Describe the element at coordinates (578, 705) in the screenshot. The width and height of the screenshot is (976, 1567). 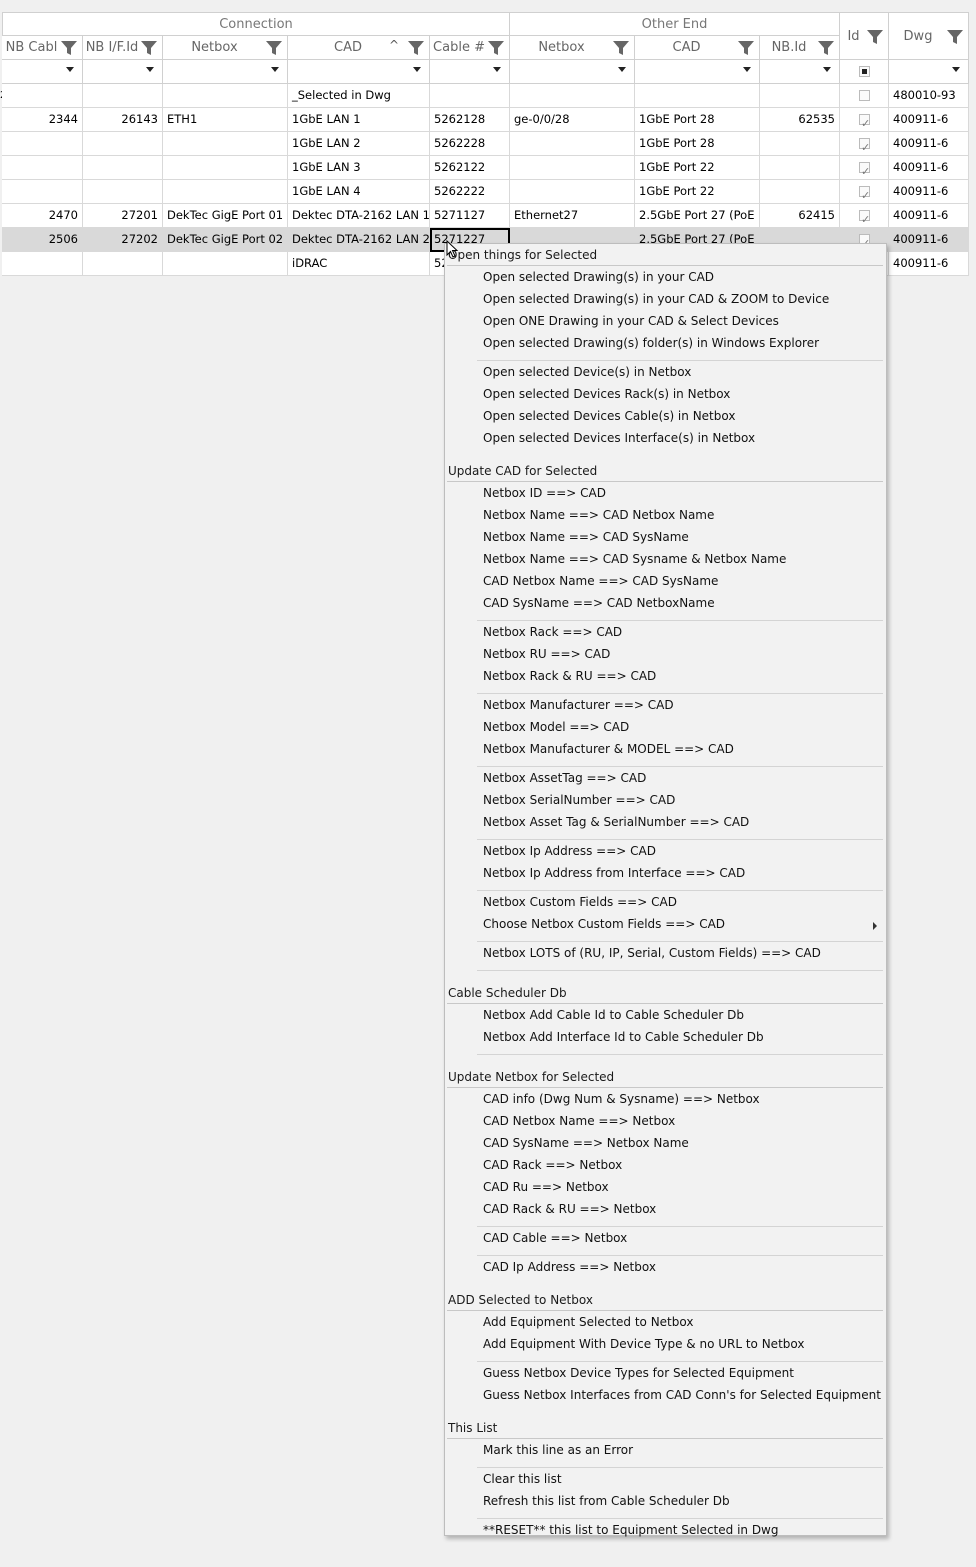
I see `menu-item-netbox-manufacturer-cad: Netbox Manufacturer ==> CAD` at that location.